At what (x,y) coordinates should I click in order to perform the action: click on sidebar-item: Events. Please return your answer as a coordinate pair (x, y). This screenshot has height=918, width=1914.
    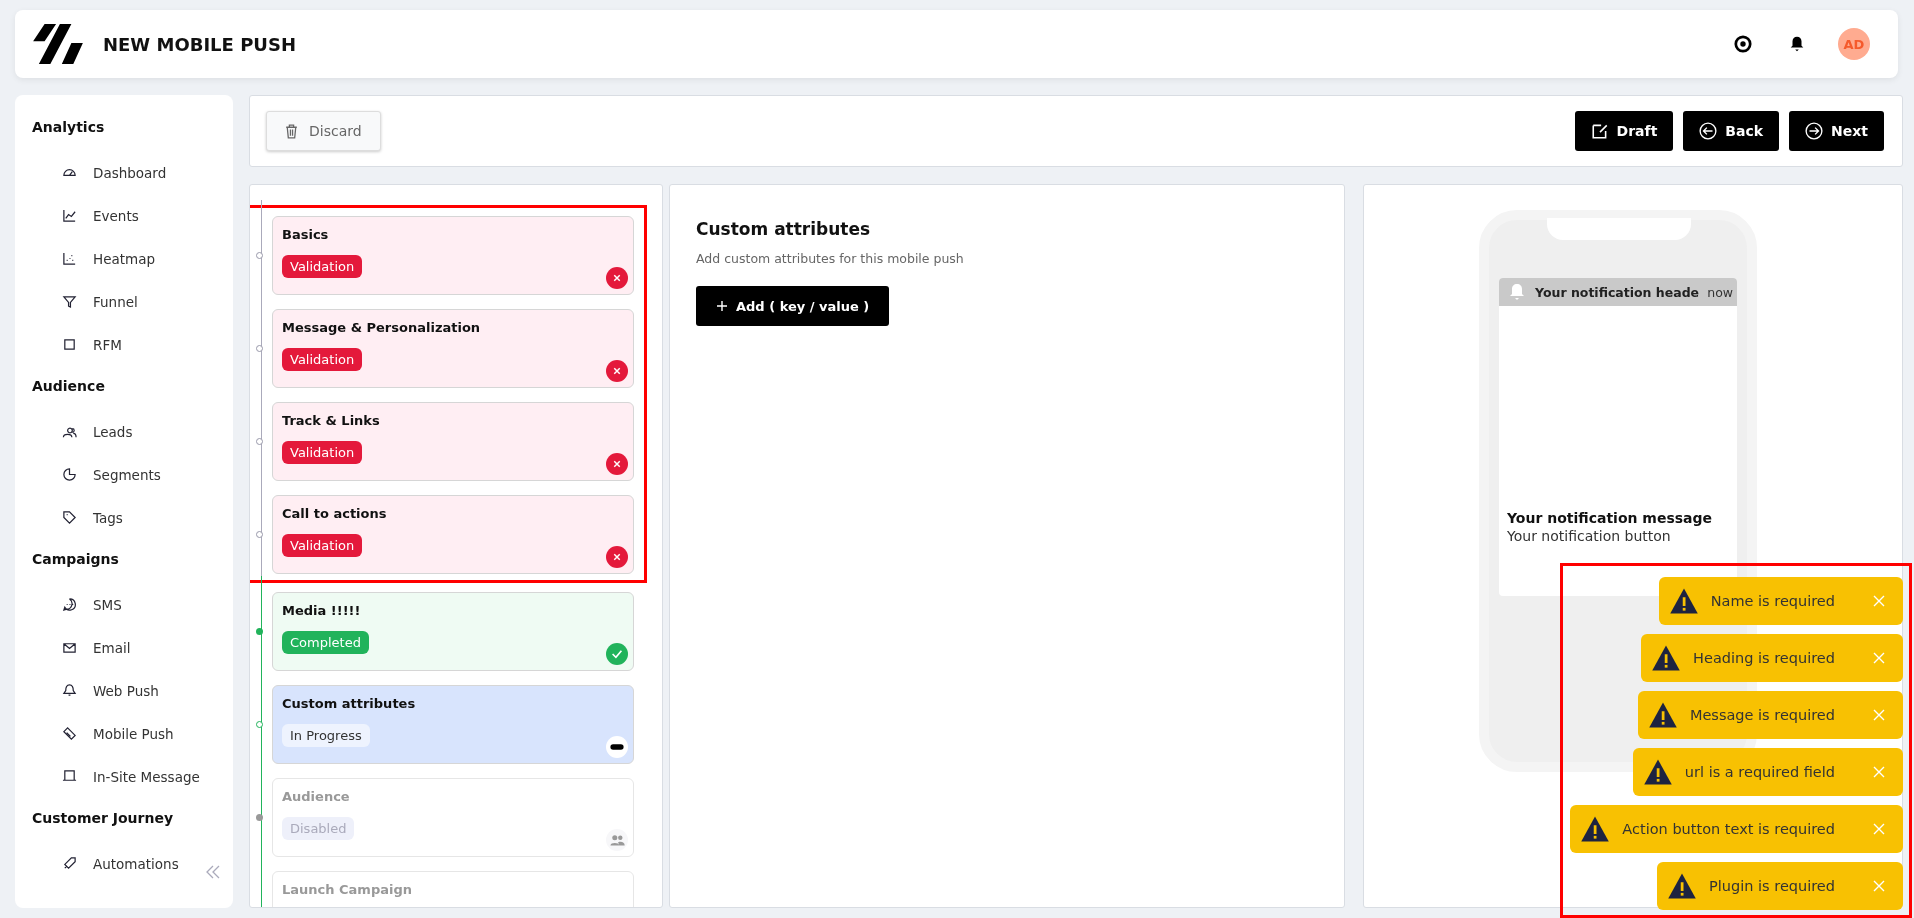
    Looking at the image, I should click on (132, 215).